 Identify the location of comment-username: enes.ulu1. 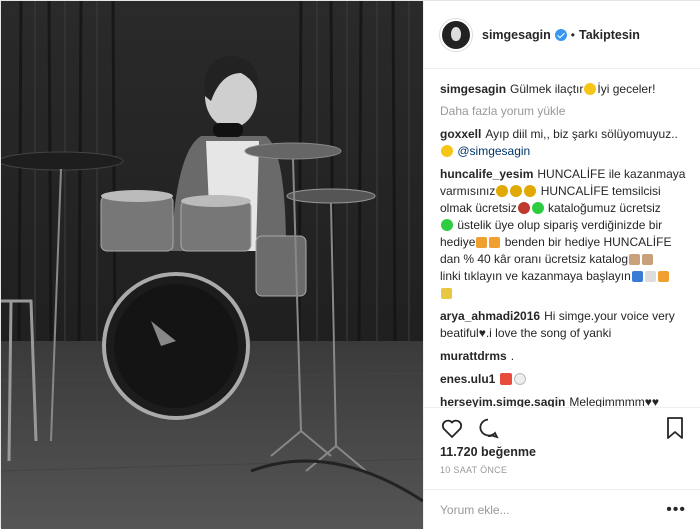
(467, 379).